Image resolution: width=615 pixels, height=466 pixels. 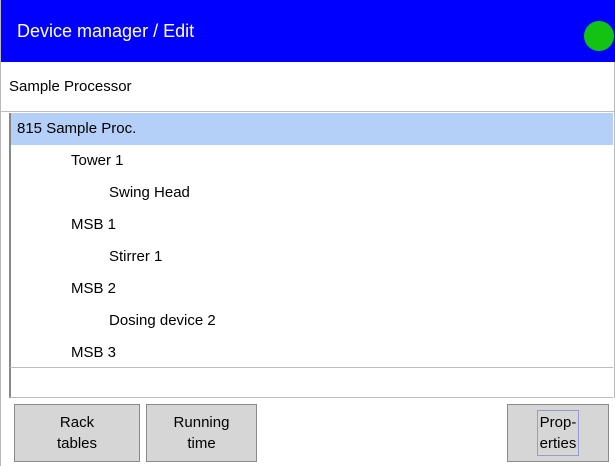 I want to click on tree-item-dosing-device-2: Dosing device 2, so click(x=312, y=321).